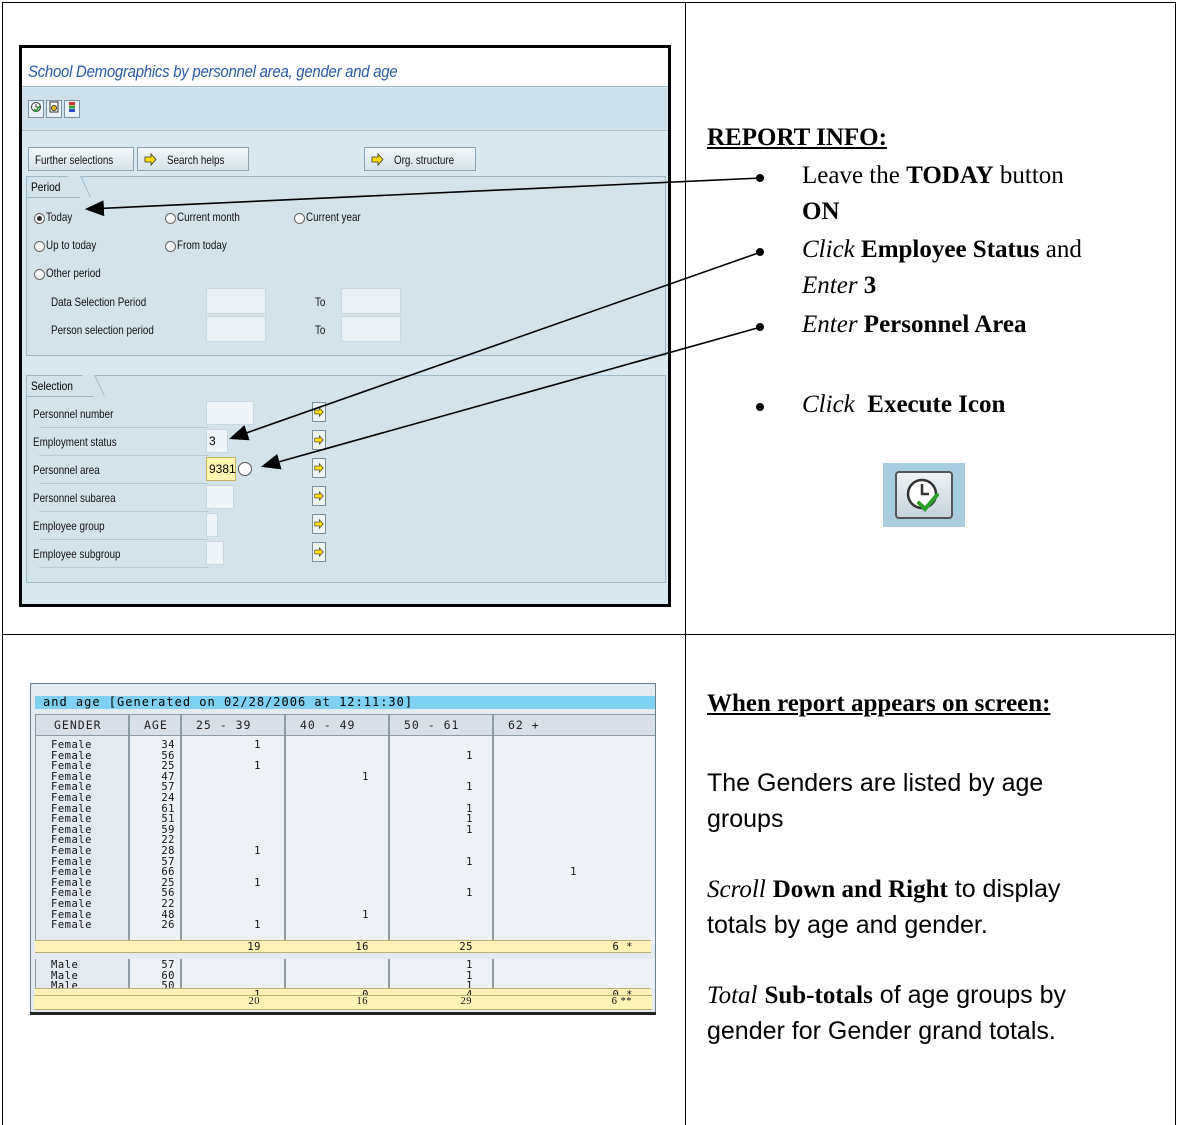 The width and height of the screenshot is (1179, 1125). I want to click on total-50-61: 29, so click(466, 1001).